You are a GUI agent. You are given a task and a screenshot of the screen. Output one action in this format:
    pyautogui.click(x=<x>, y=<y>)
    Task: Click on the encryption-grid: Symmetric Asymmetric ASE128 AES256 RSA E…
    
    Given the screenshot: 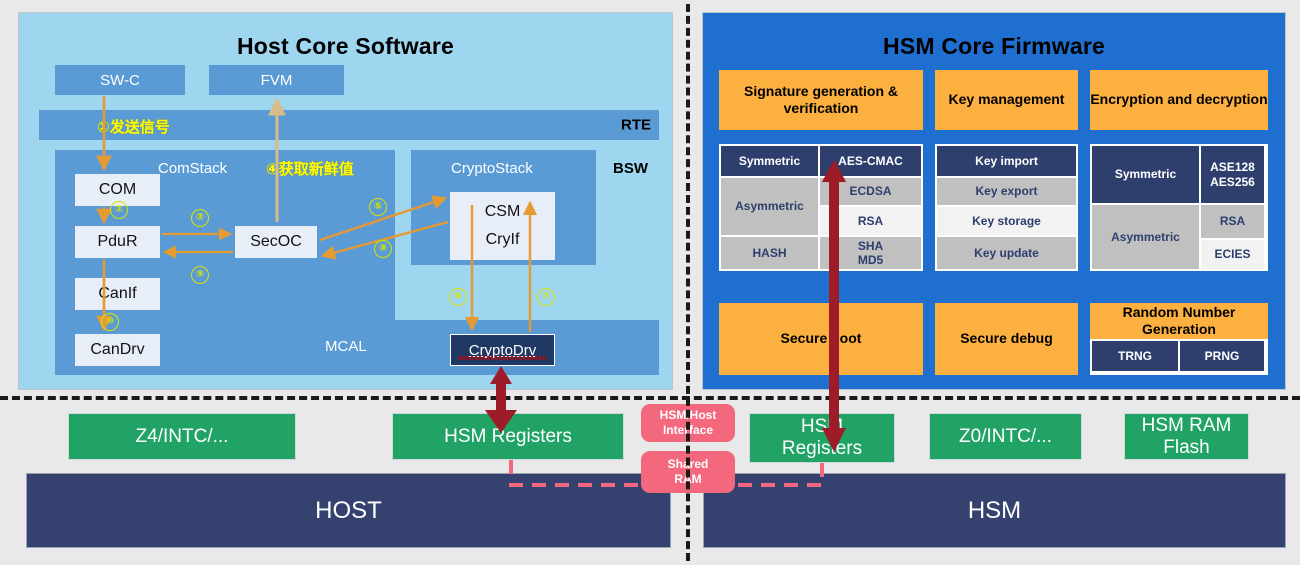 What is the action you would take?
    pyautogui.click(x=1179, y=207)
    